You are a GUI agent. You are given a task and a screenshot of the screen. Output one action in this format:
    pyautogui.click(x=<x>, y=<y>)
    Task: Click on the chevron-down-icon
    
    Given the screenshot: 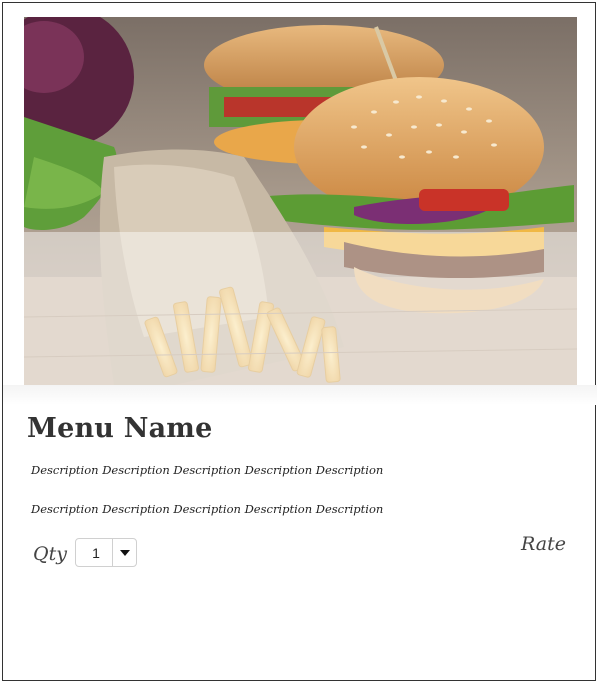 What is the action you would take?
    pyautogui.click(x=124, y=552)
    